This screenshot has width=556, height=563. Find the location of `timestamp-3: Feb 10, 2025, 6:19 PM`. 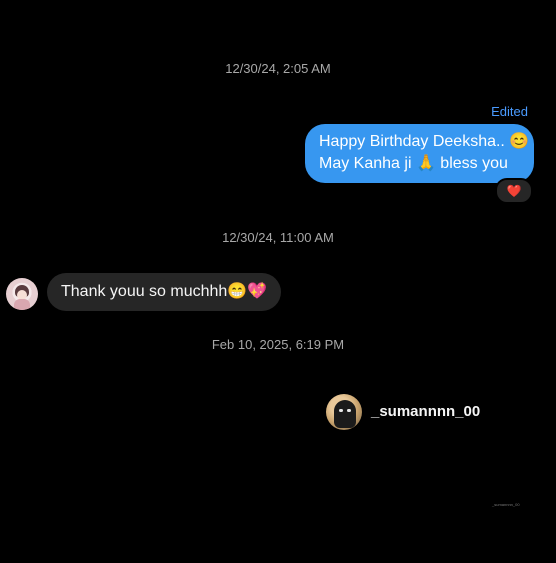

timestamp-3: Feb 10, 2025, 6:19 PM is located at coordinates (278, 344).